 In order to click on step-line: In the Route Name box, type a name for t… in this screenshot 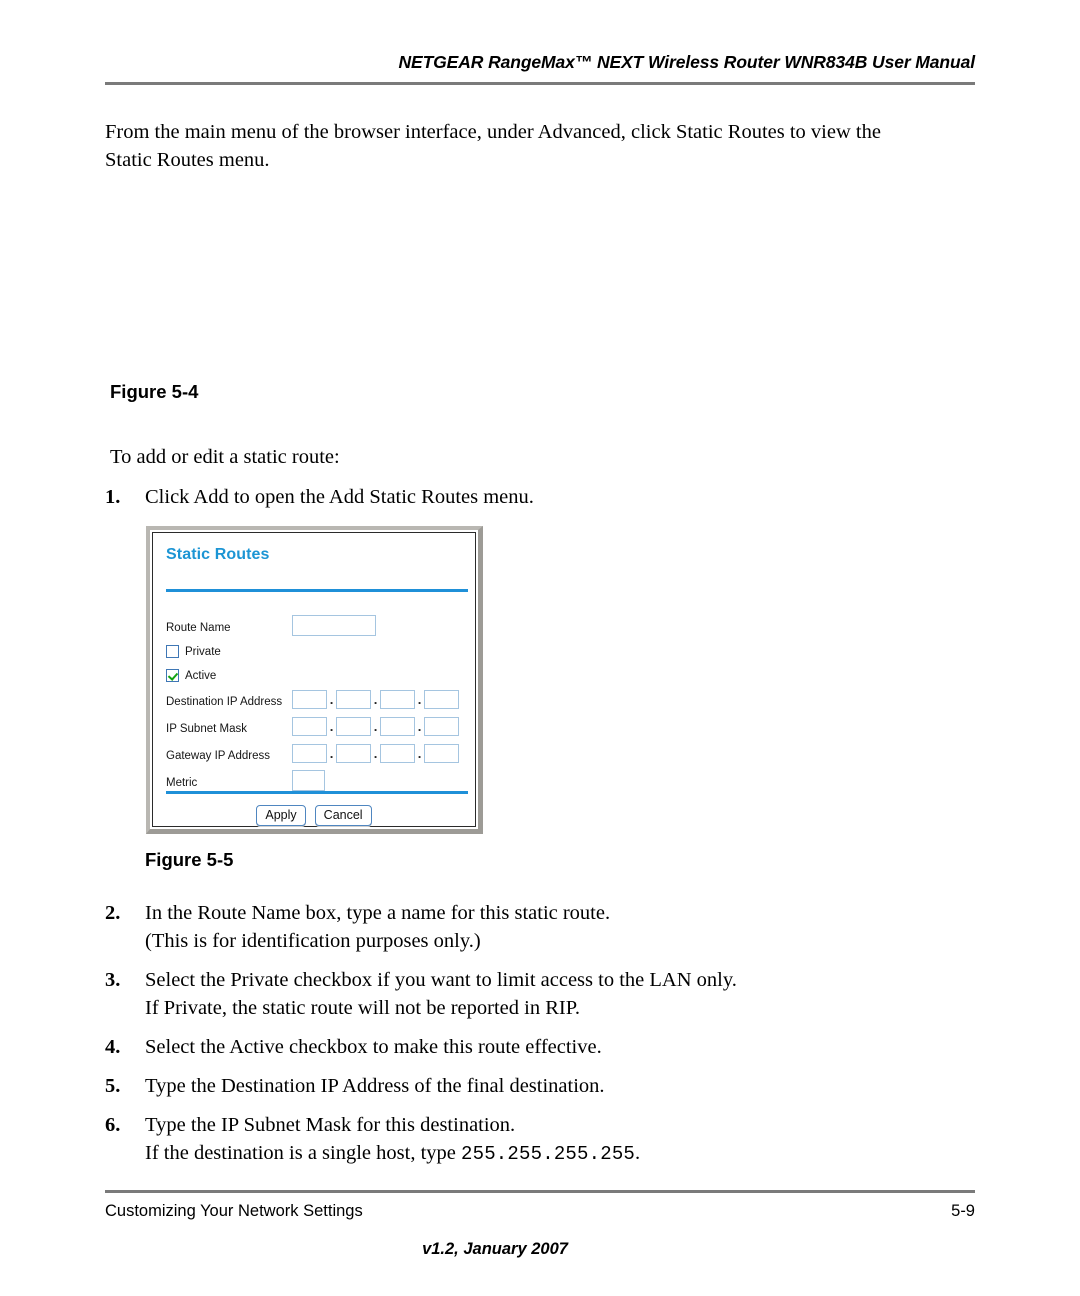, I will do `click(378, 913)`.